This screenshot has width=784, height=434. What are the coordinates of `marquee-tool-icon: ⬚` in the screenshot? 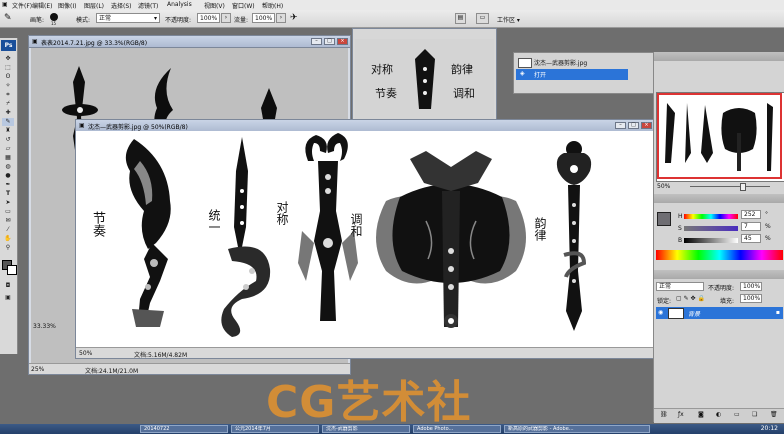 It's located at (8, 68).